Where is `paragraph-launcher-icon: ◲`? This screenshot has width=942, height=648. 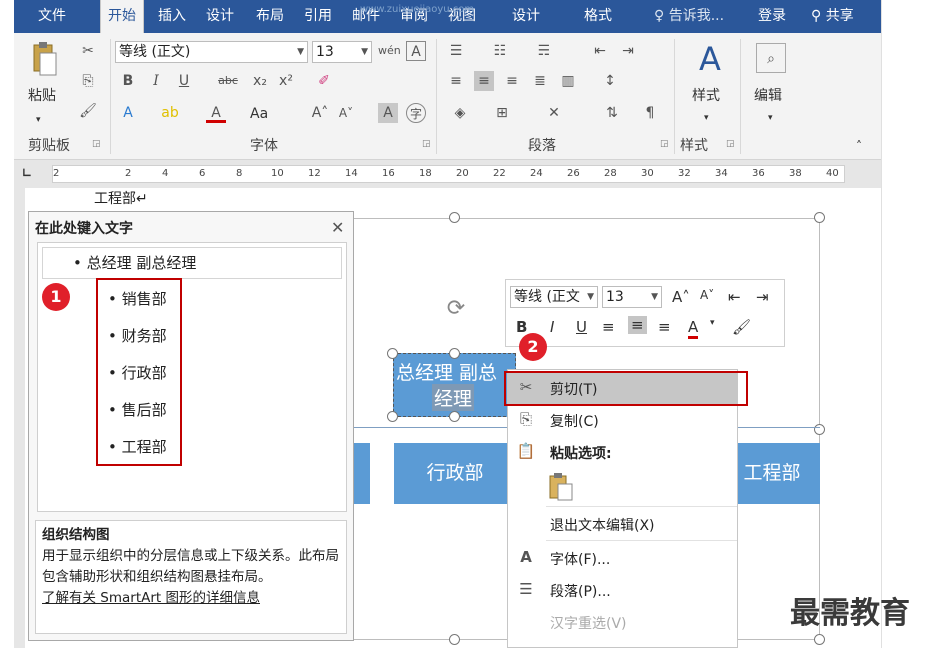
paragraph-launcher-icon: ◲ is located at coordinates (664, 144).